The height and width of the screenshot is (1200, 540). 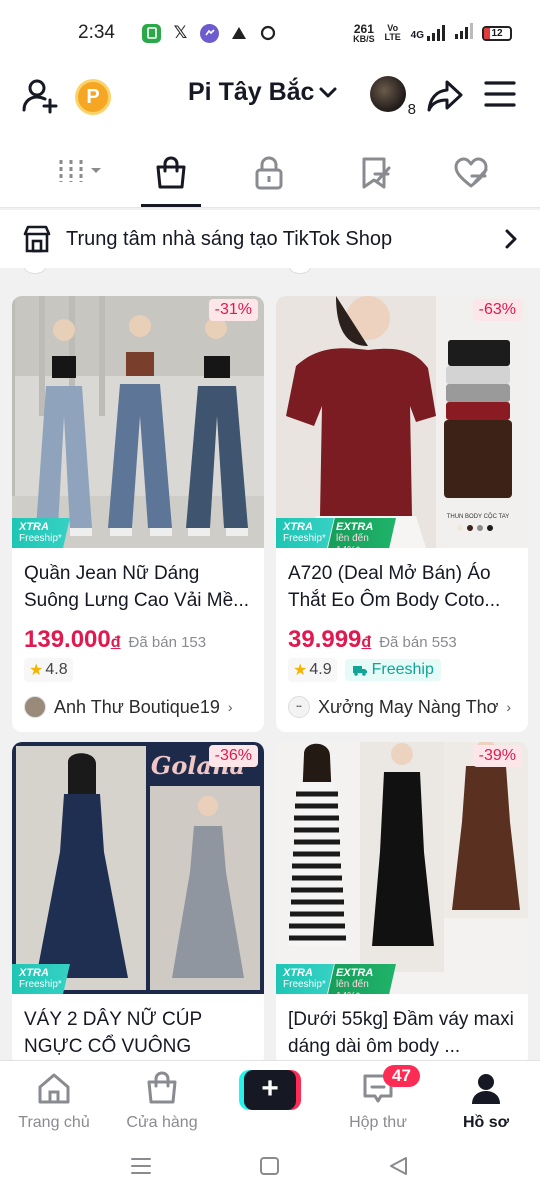 I want to click on product-image: Golana -36% XTRA Freeship*, so click(x=138, y=868).